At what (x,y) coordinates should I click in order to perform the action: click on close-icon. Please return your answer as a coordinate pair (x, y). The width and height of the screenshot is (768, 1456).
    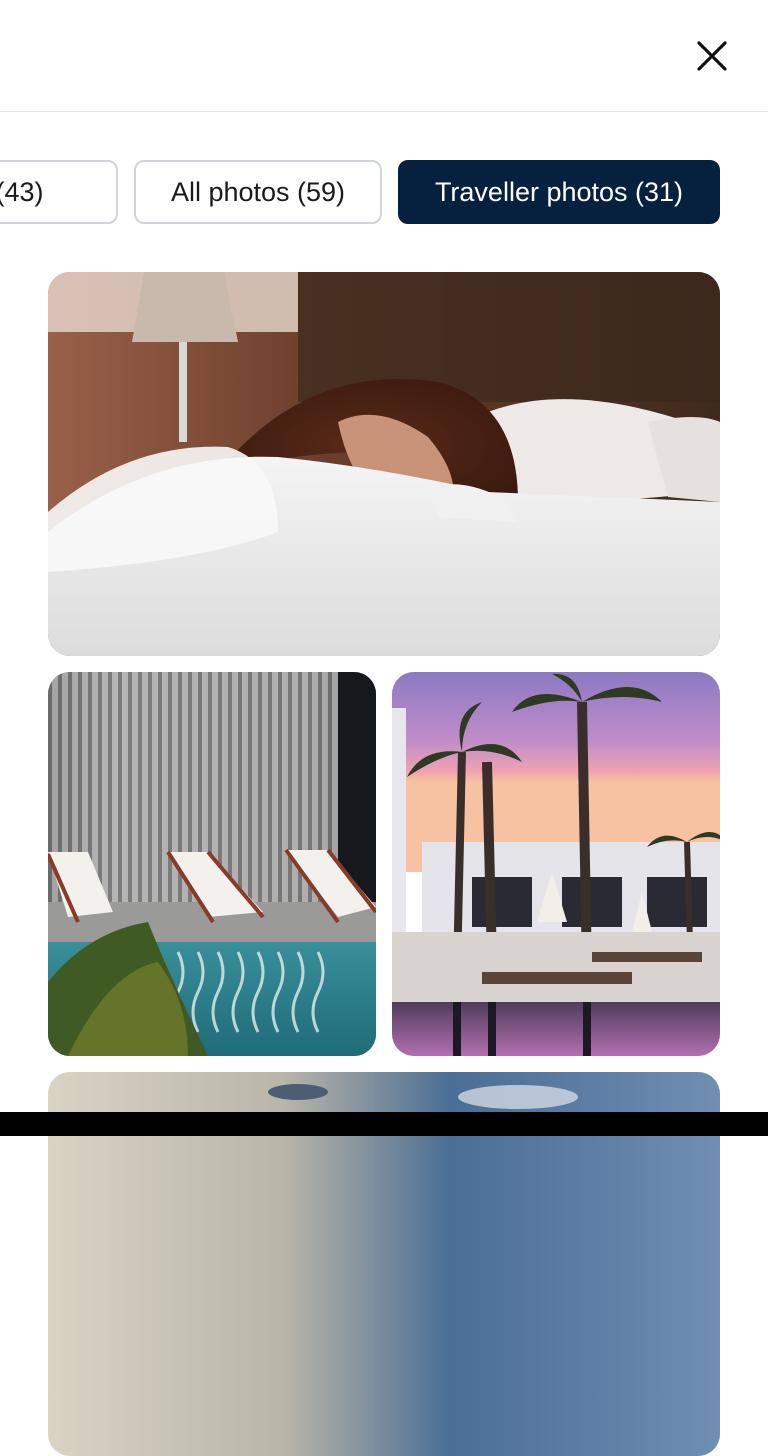
    Looking at the image, I should click on (712, 56).